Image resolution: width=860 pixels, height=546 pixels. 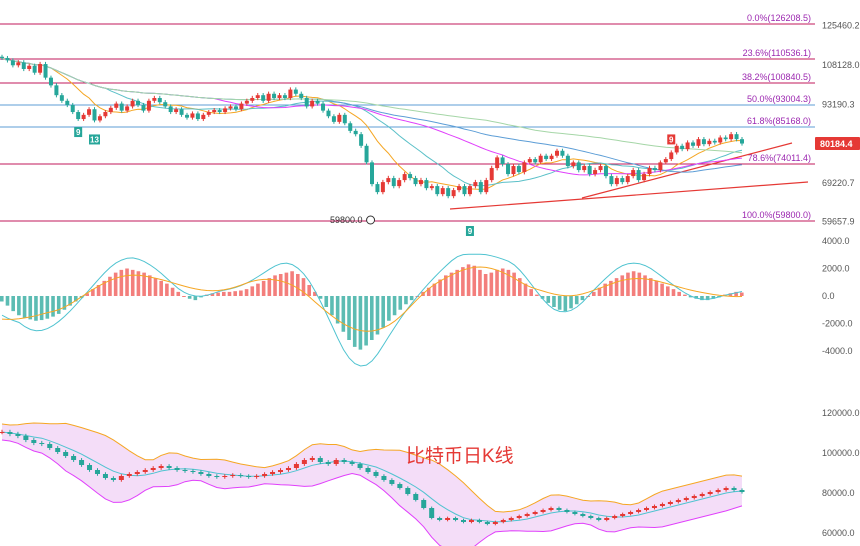 I want to click on boll-tick-label: 60000.0, so click(x=838, y=533).